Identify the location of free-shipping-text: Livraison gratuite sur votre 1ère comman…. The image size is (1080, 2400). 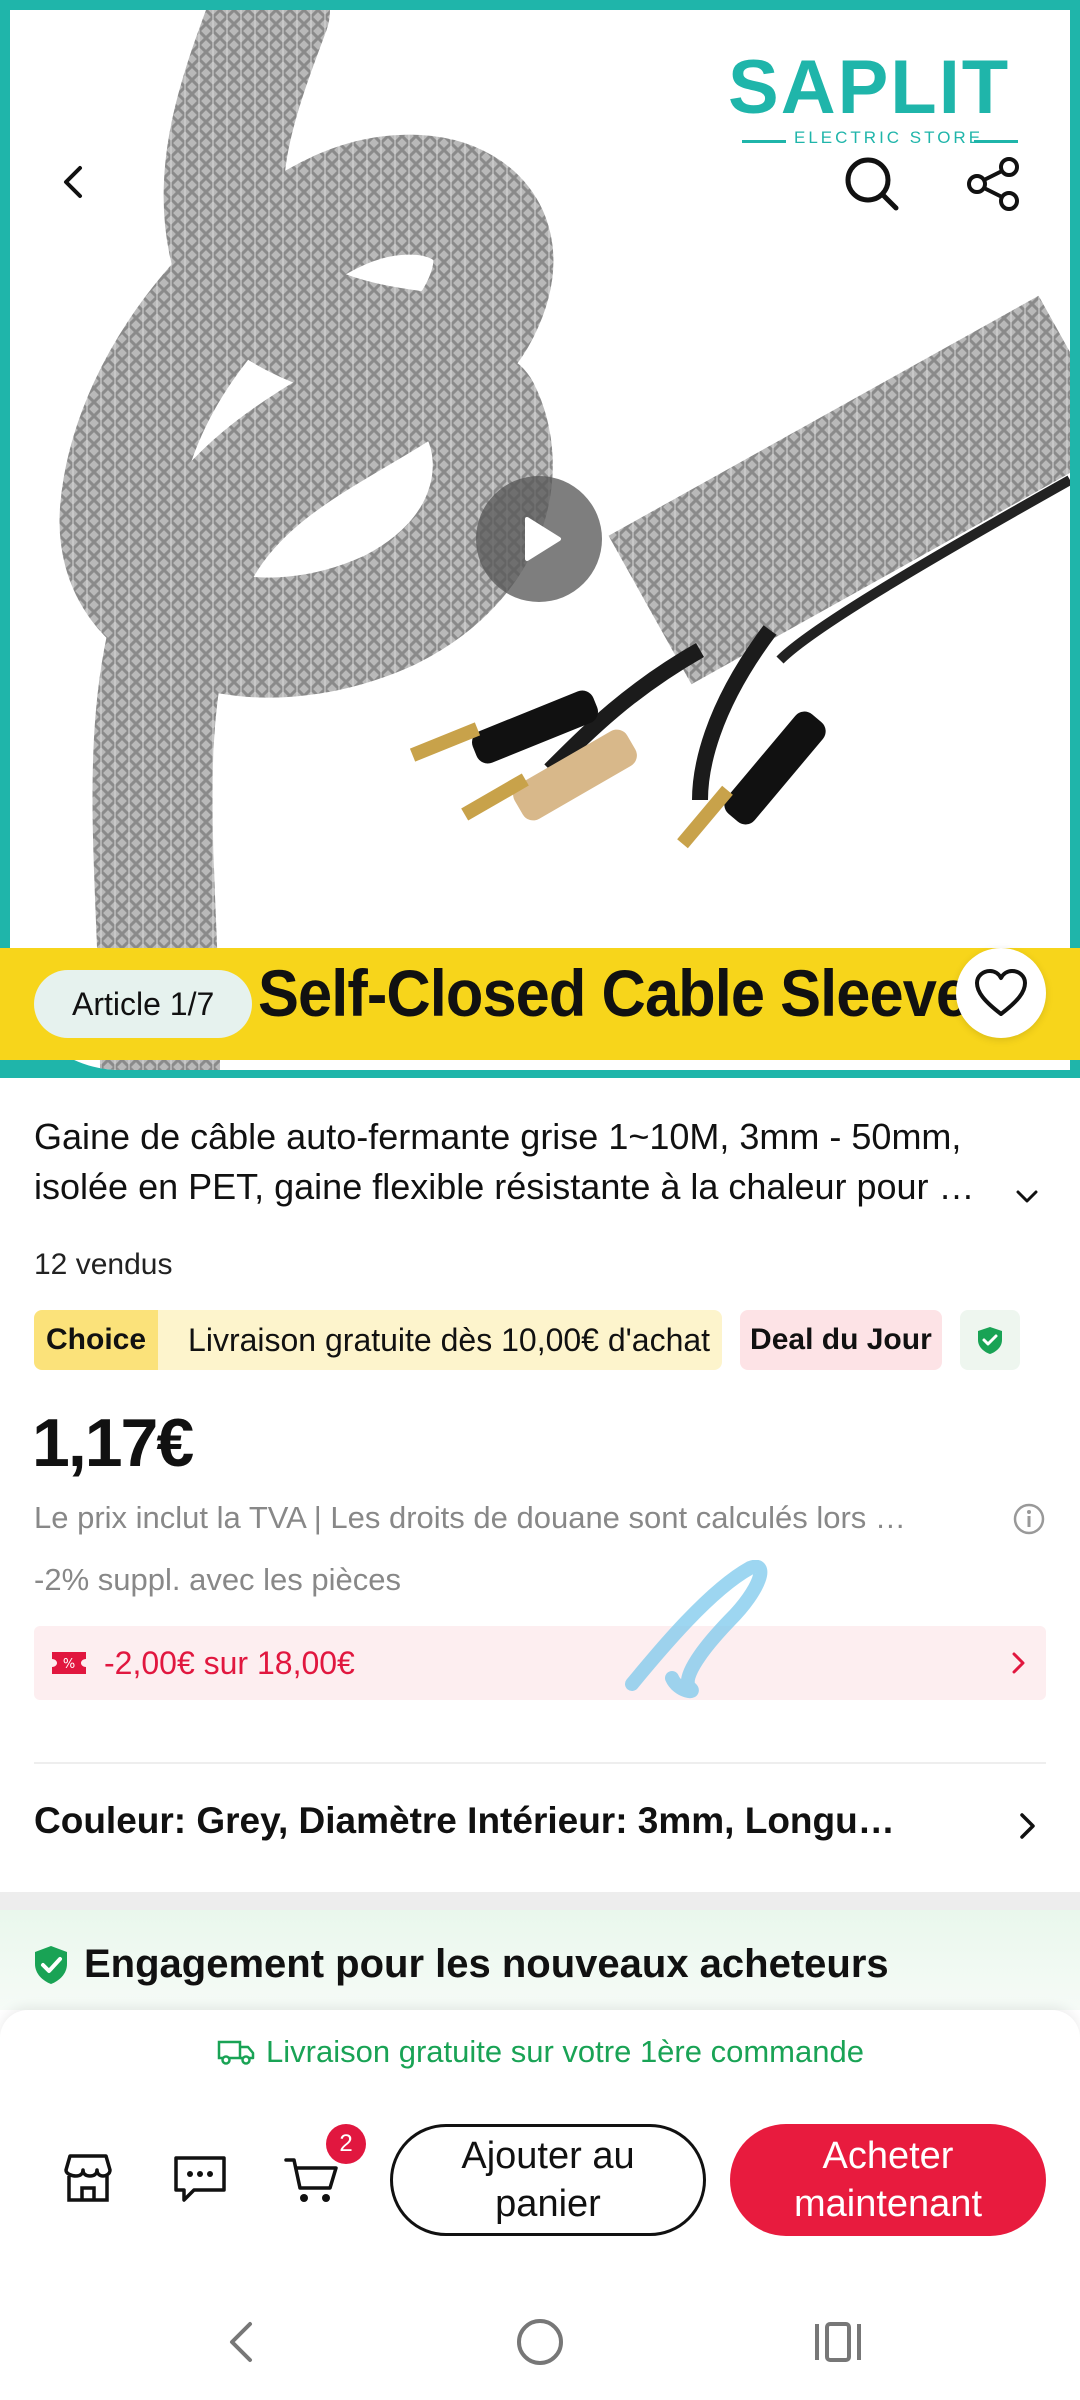
(565, 2051).